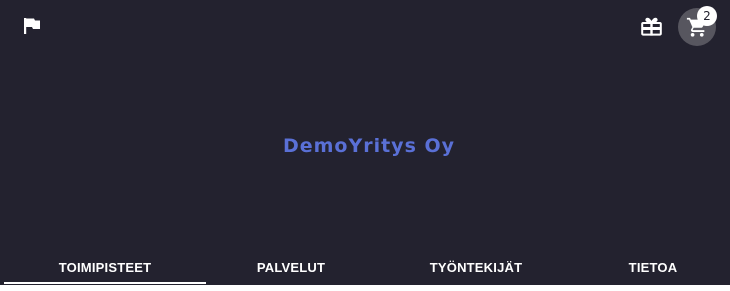 This screenshot has height=291, width=730. Describe the element at coordinates (105, 268) in the screenshot. I see `tab-toimipisteet: TOIMIPISTEET` at that location.